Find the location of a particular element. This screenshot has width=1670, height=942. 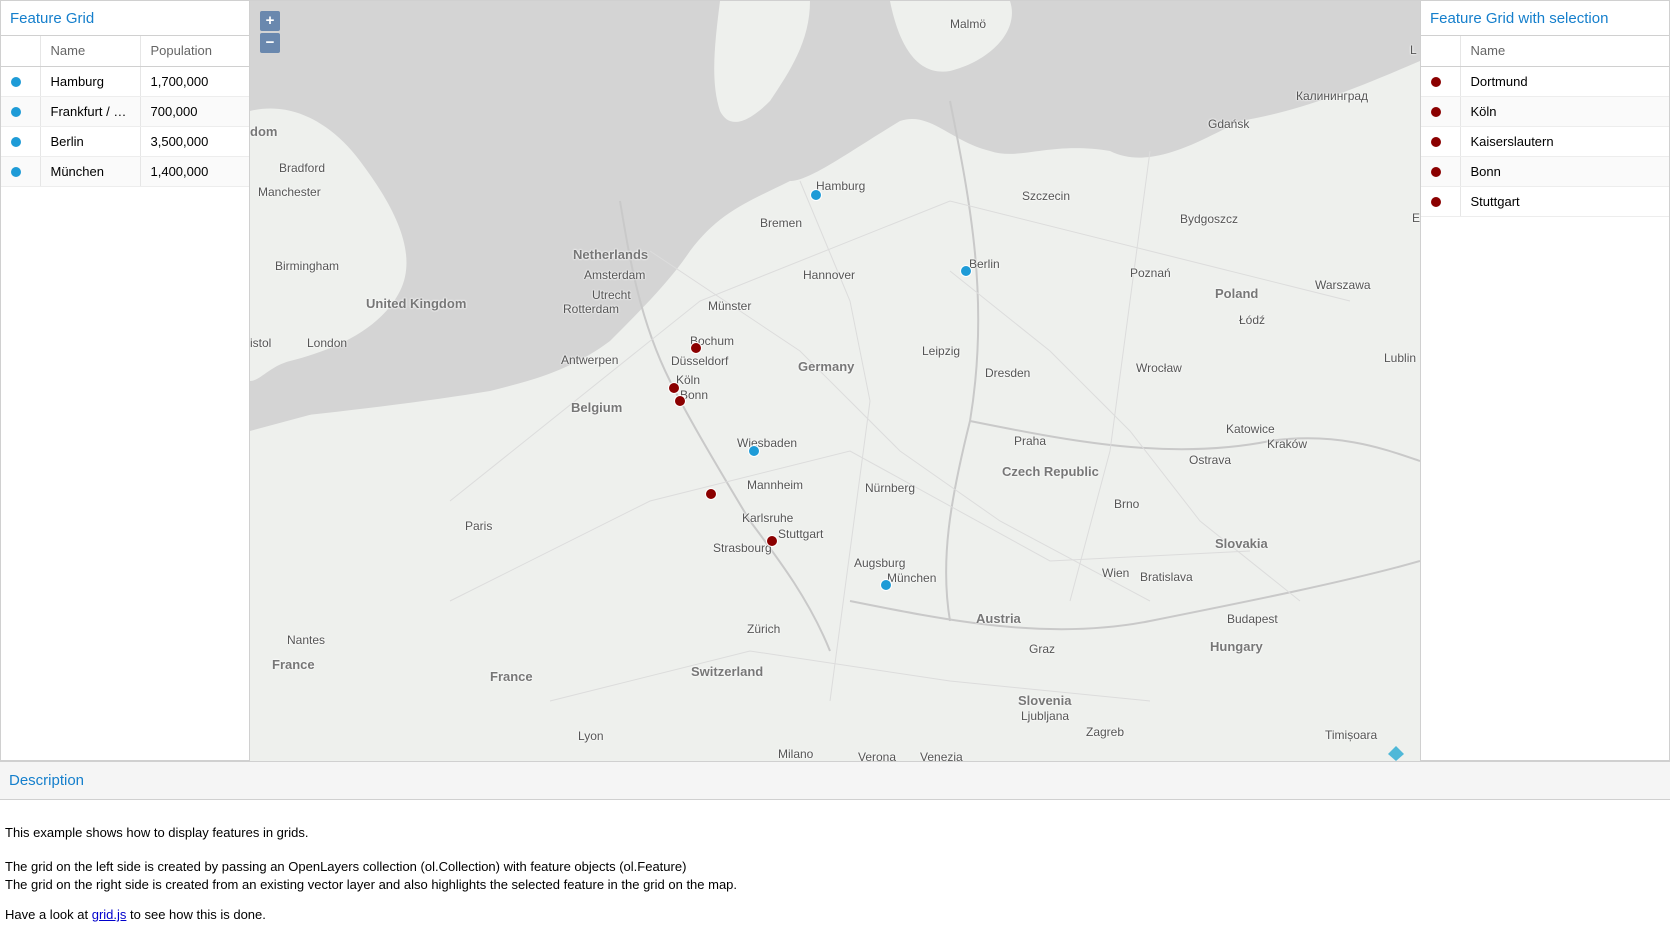

map-marker-hamburg is located at coordinates (816, 195).